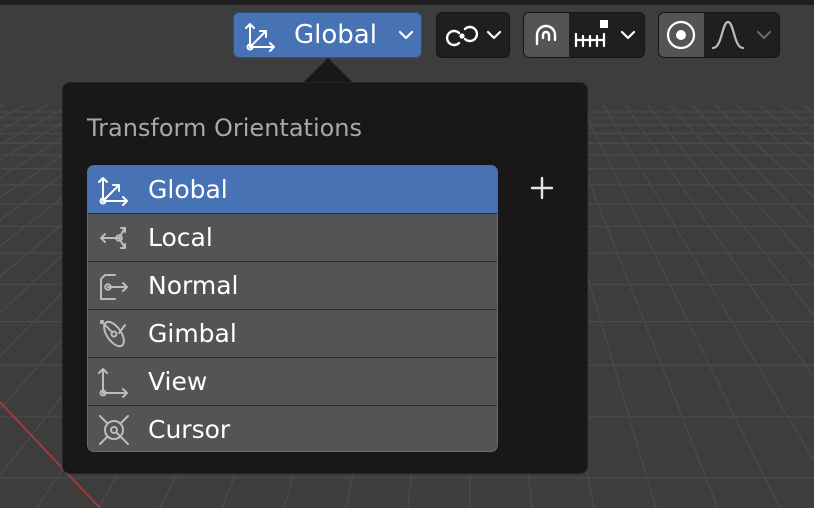  Describe the element at coordinates (542, 188) in the screenshot. I see `plus-icon` at that location.